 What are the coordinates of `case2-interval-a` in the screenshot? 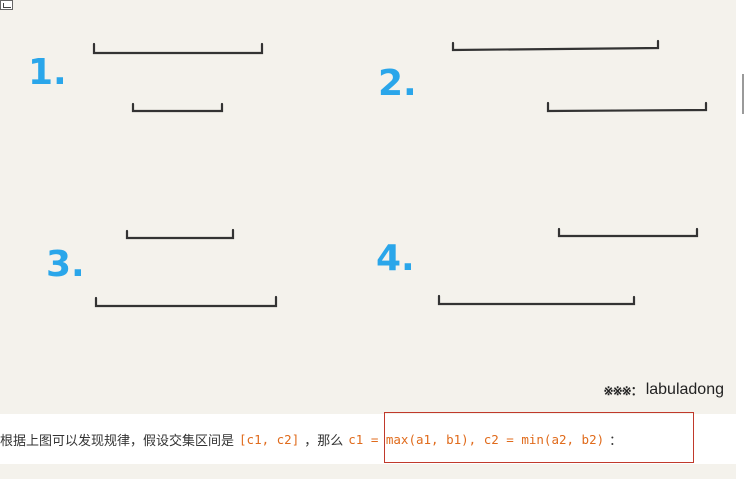 It's located at (555, 45).